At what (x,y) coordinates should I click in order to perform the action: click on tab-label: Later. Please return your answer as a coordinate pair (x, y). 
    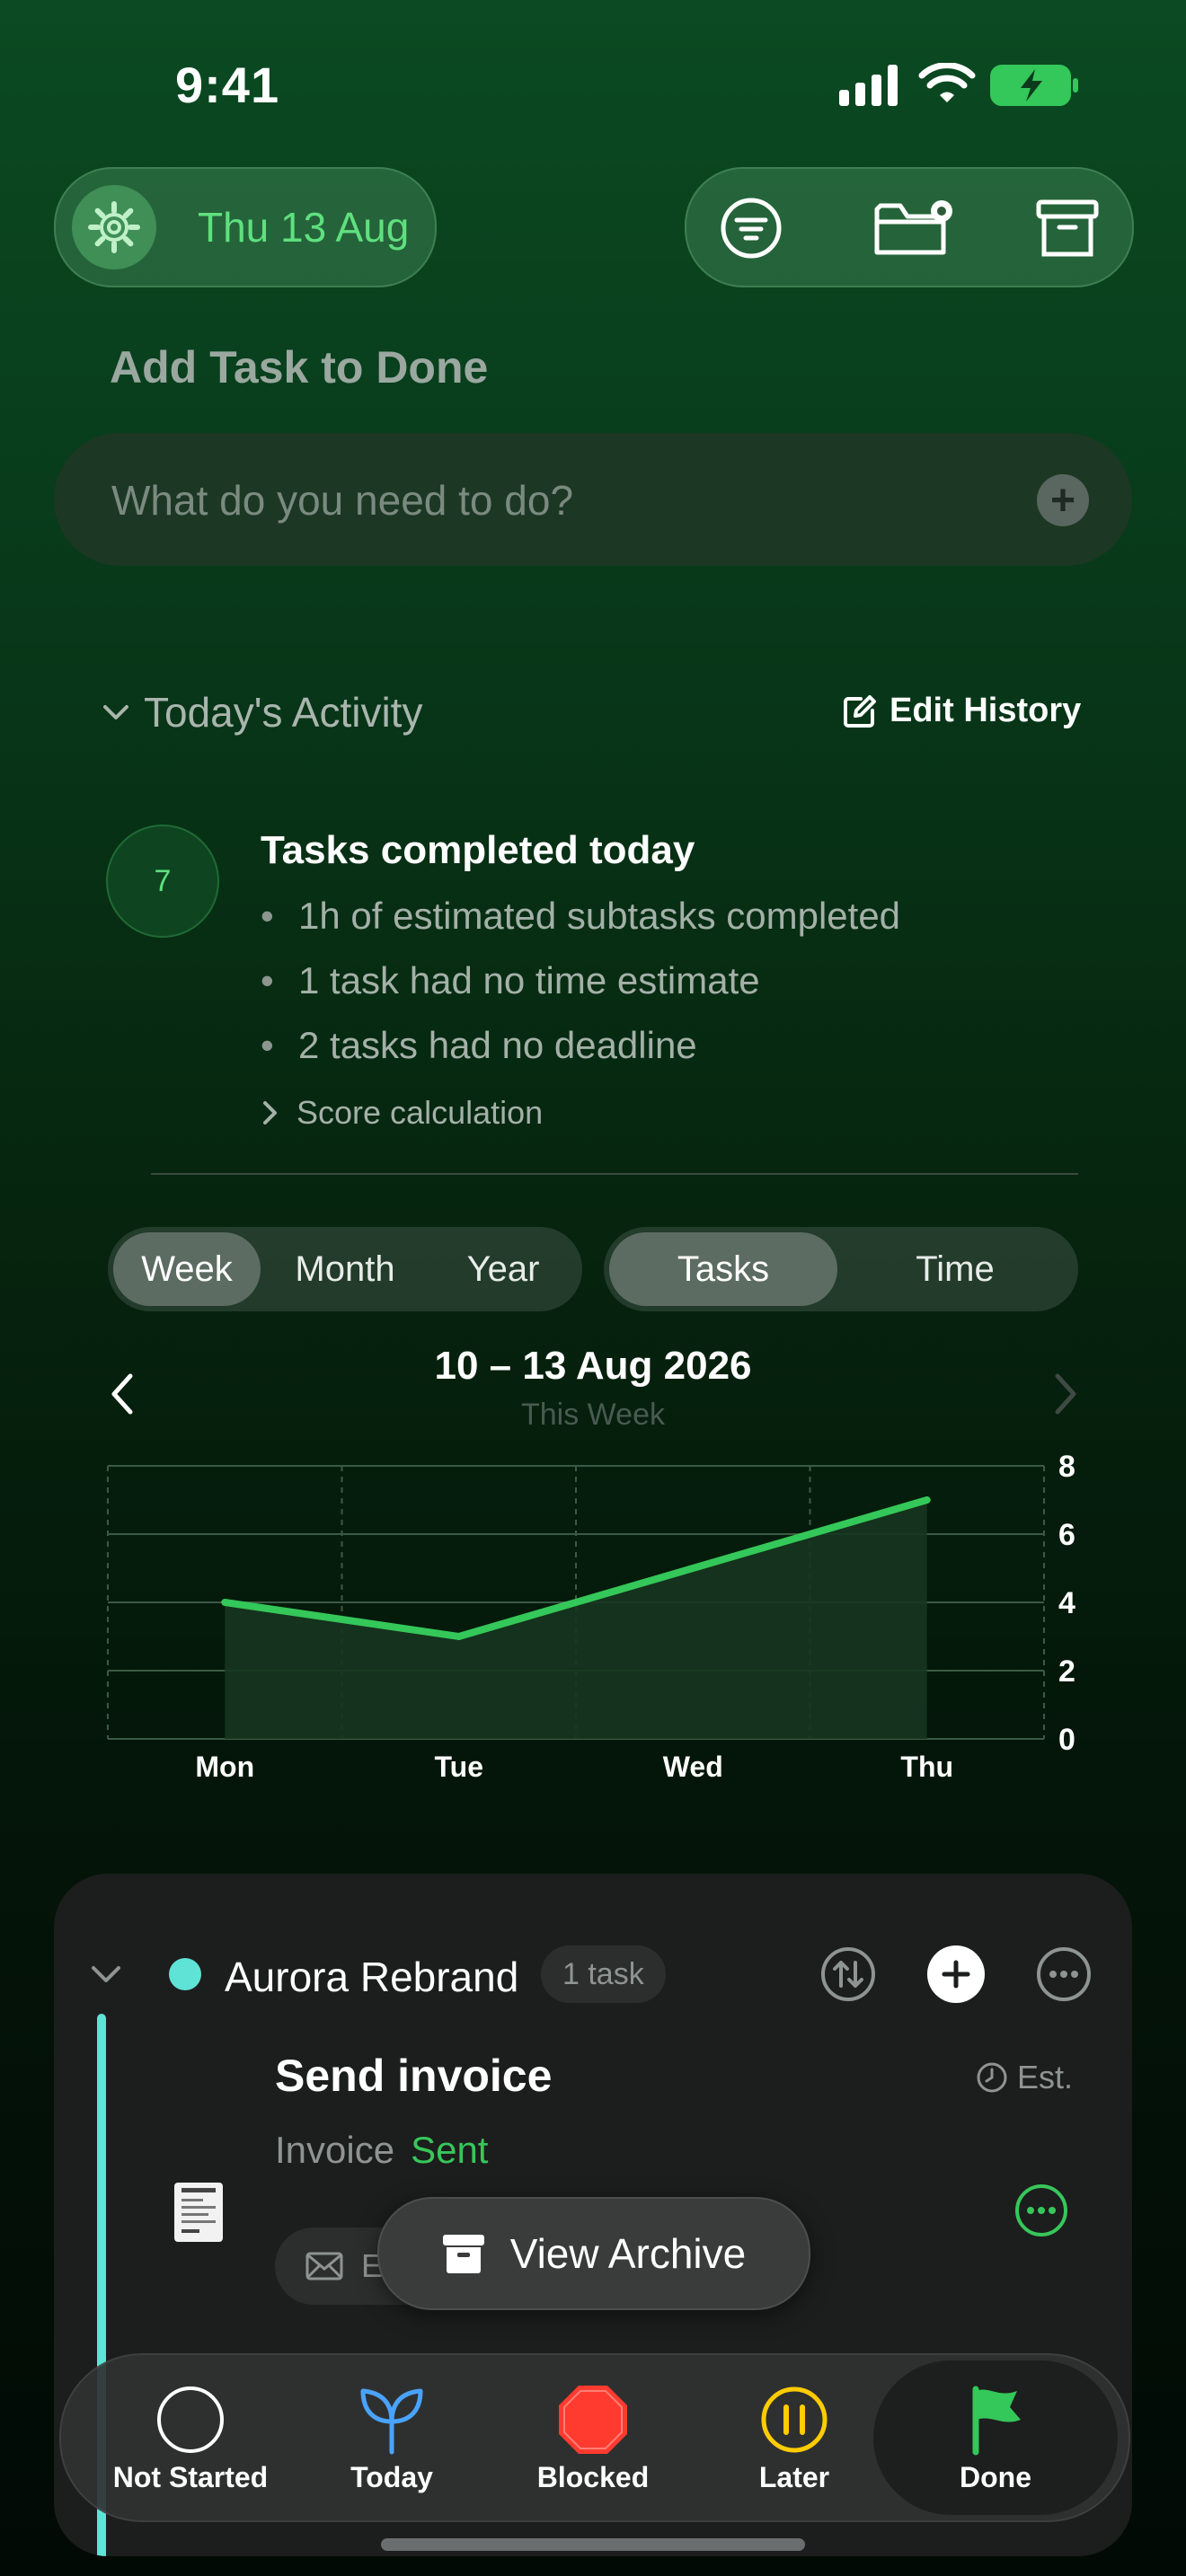
    Looking at the image, I should click on (794, 2477).